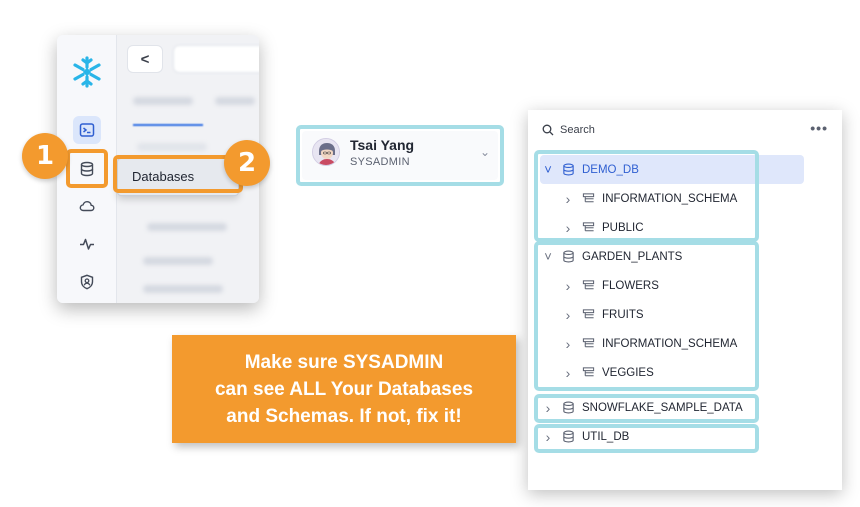 Image resolution: width=860 pixels, height=507 pixels. Describe the element at coordinates (646, 438) in the screenshot. I see `util-db-highlight` at that location.